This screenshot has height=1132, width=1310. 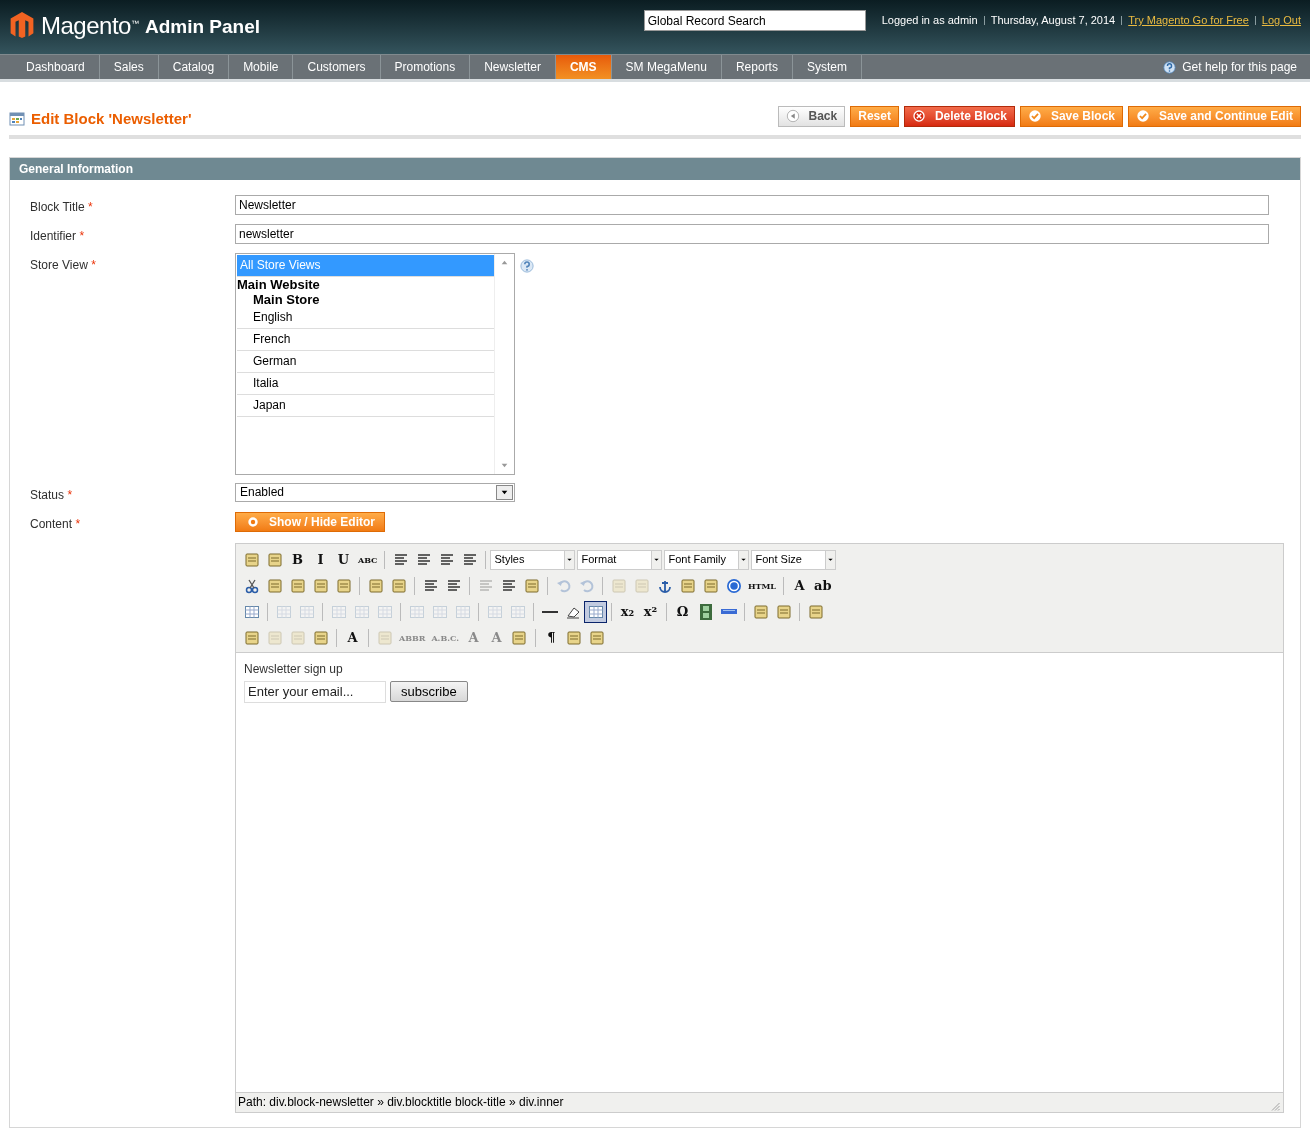 What do you see at coordinates (320, 559) in the screenshot?
I see `toolbar-button: I` at bounding box center [320, 559].